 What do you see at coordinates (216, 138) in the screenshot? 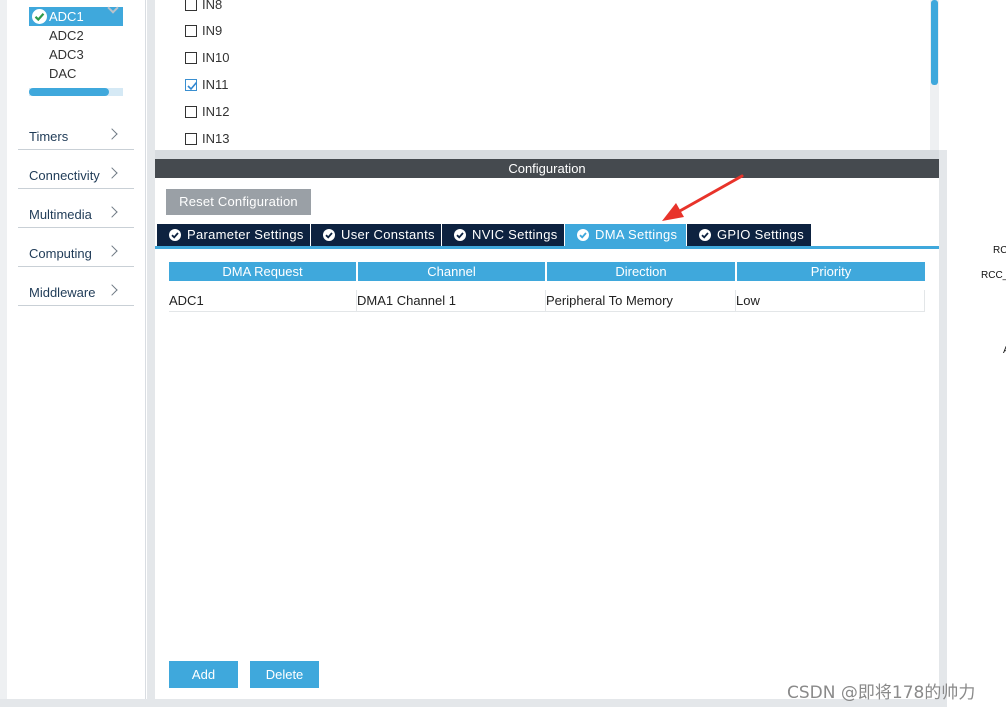
I see `channel-label: IN13` at bounding box center [216, 138].